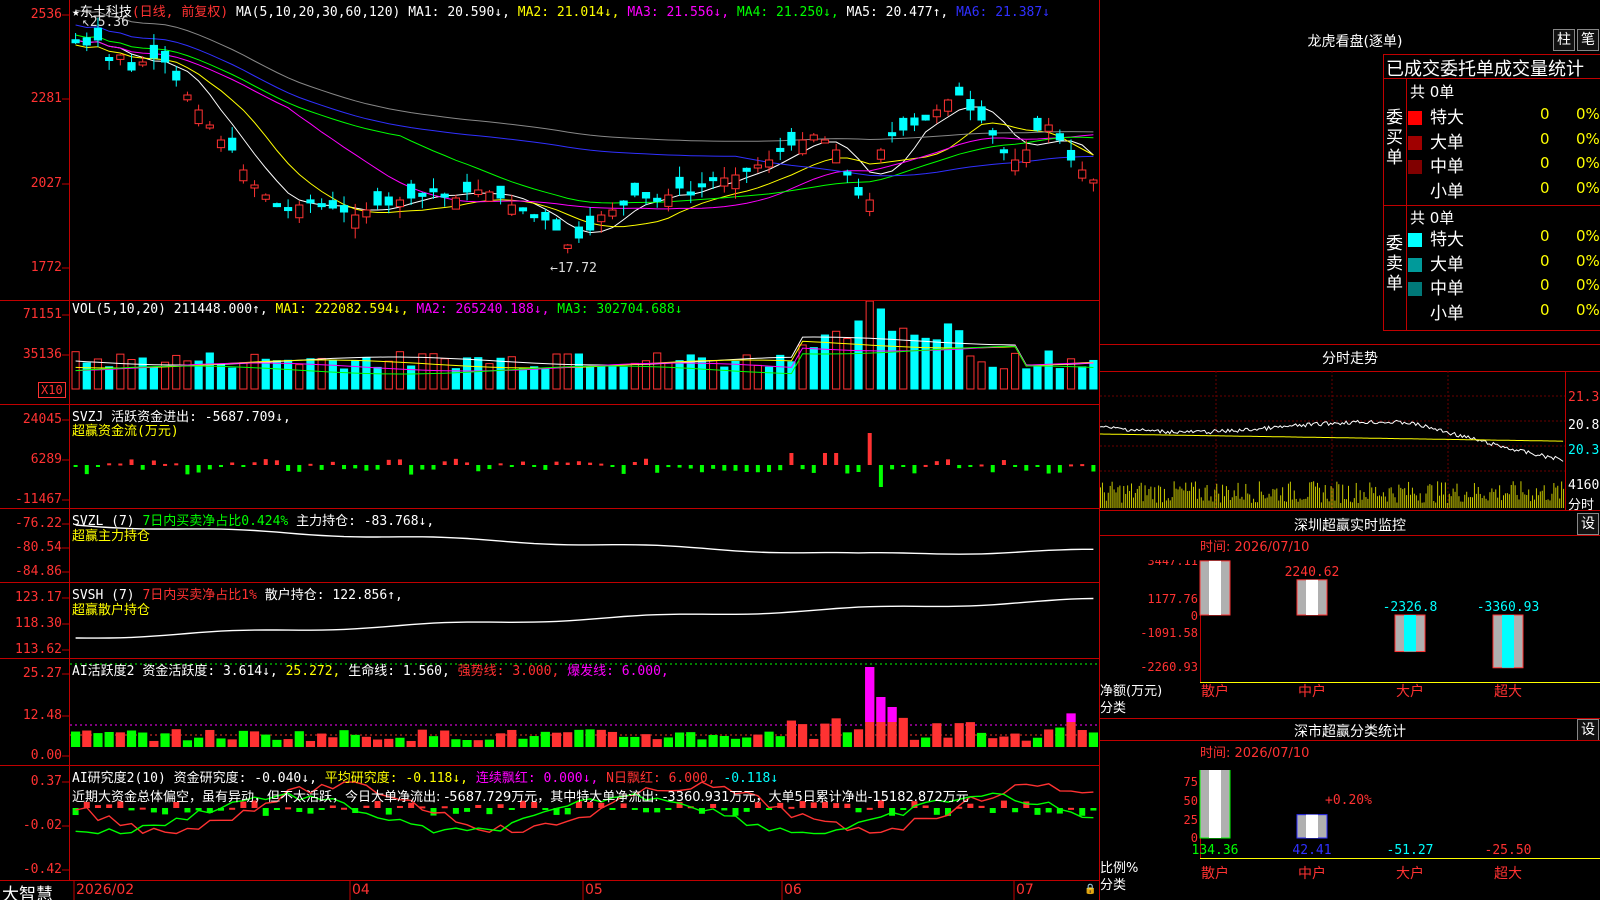 This screenshot has height=900, width=1600. What do you see at coordinates (892, 714) in the screenshot?
I see `activity-burst` at bounding box center [892, 714].